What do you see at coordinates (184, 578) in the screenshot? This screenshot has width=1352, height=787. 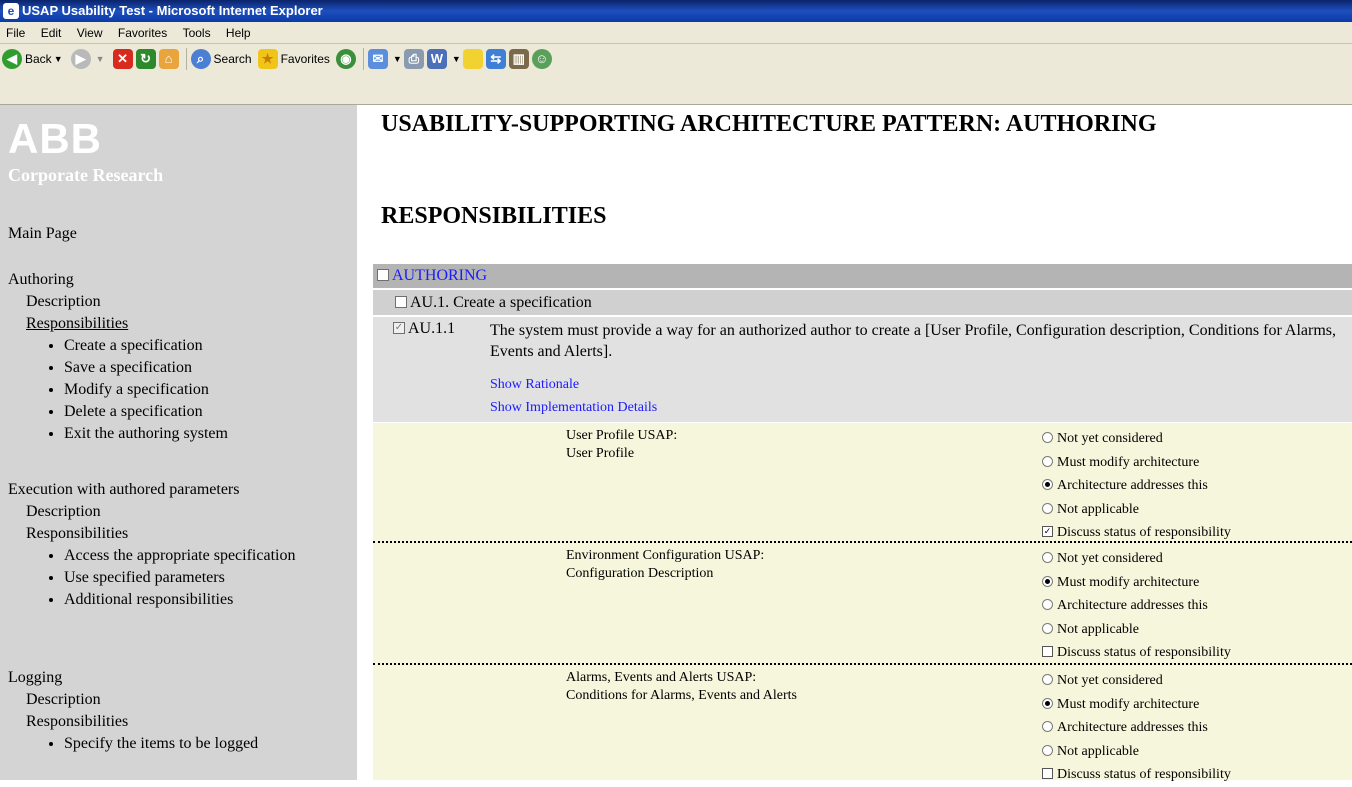 I see `nav-list-item: Use specified parameters` at bounding box center [184, 578].